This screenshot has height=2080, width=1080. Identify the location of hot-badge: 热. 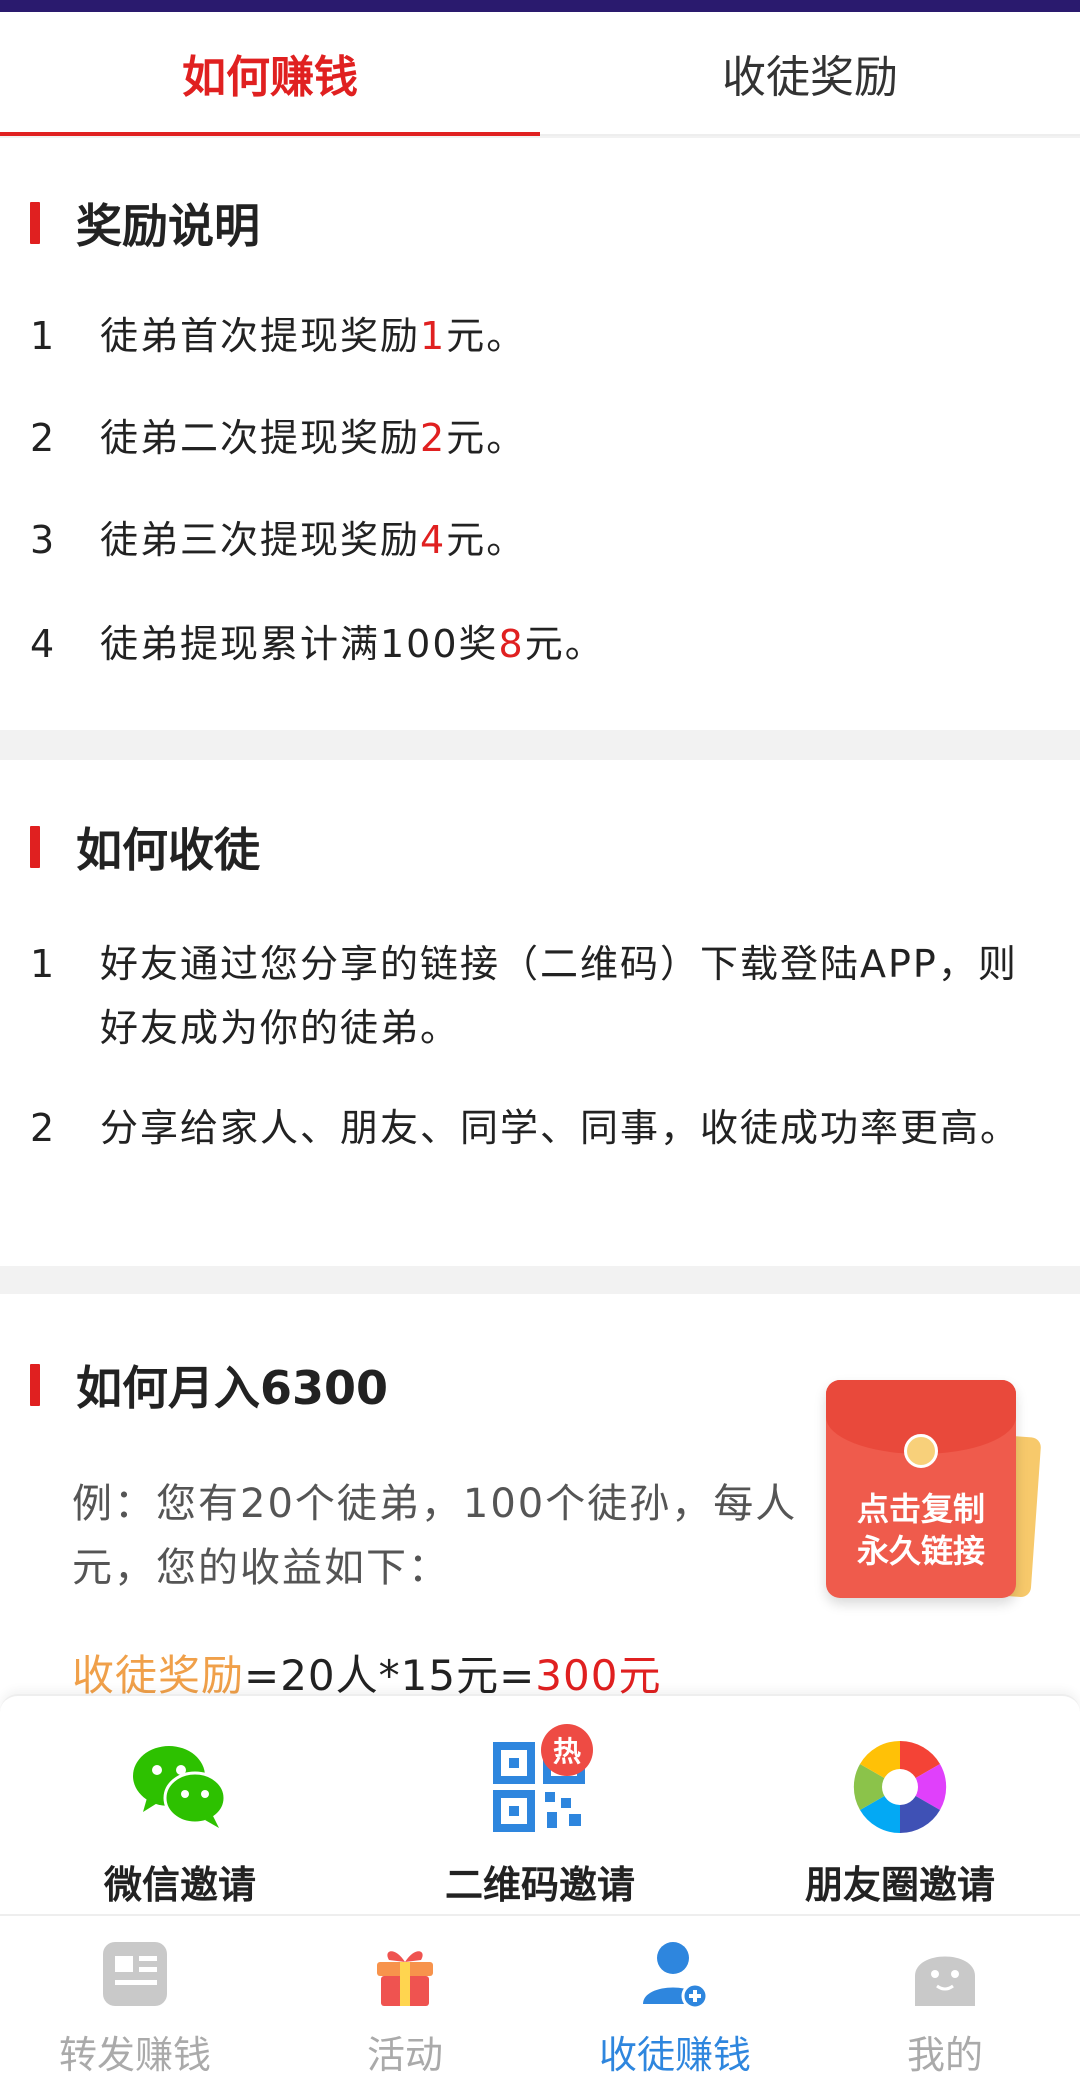
(567, 1750).